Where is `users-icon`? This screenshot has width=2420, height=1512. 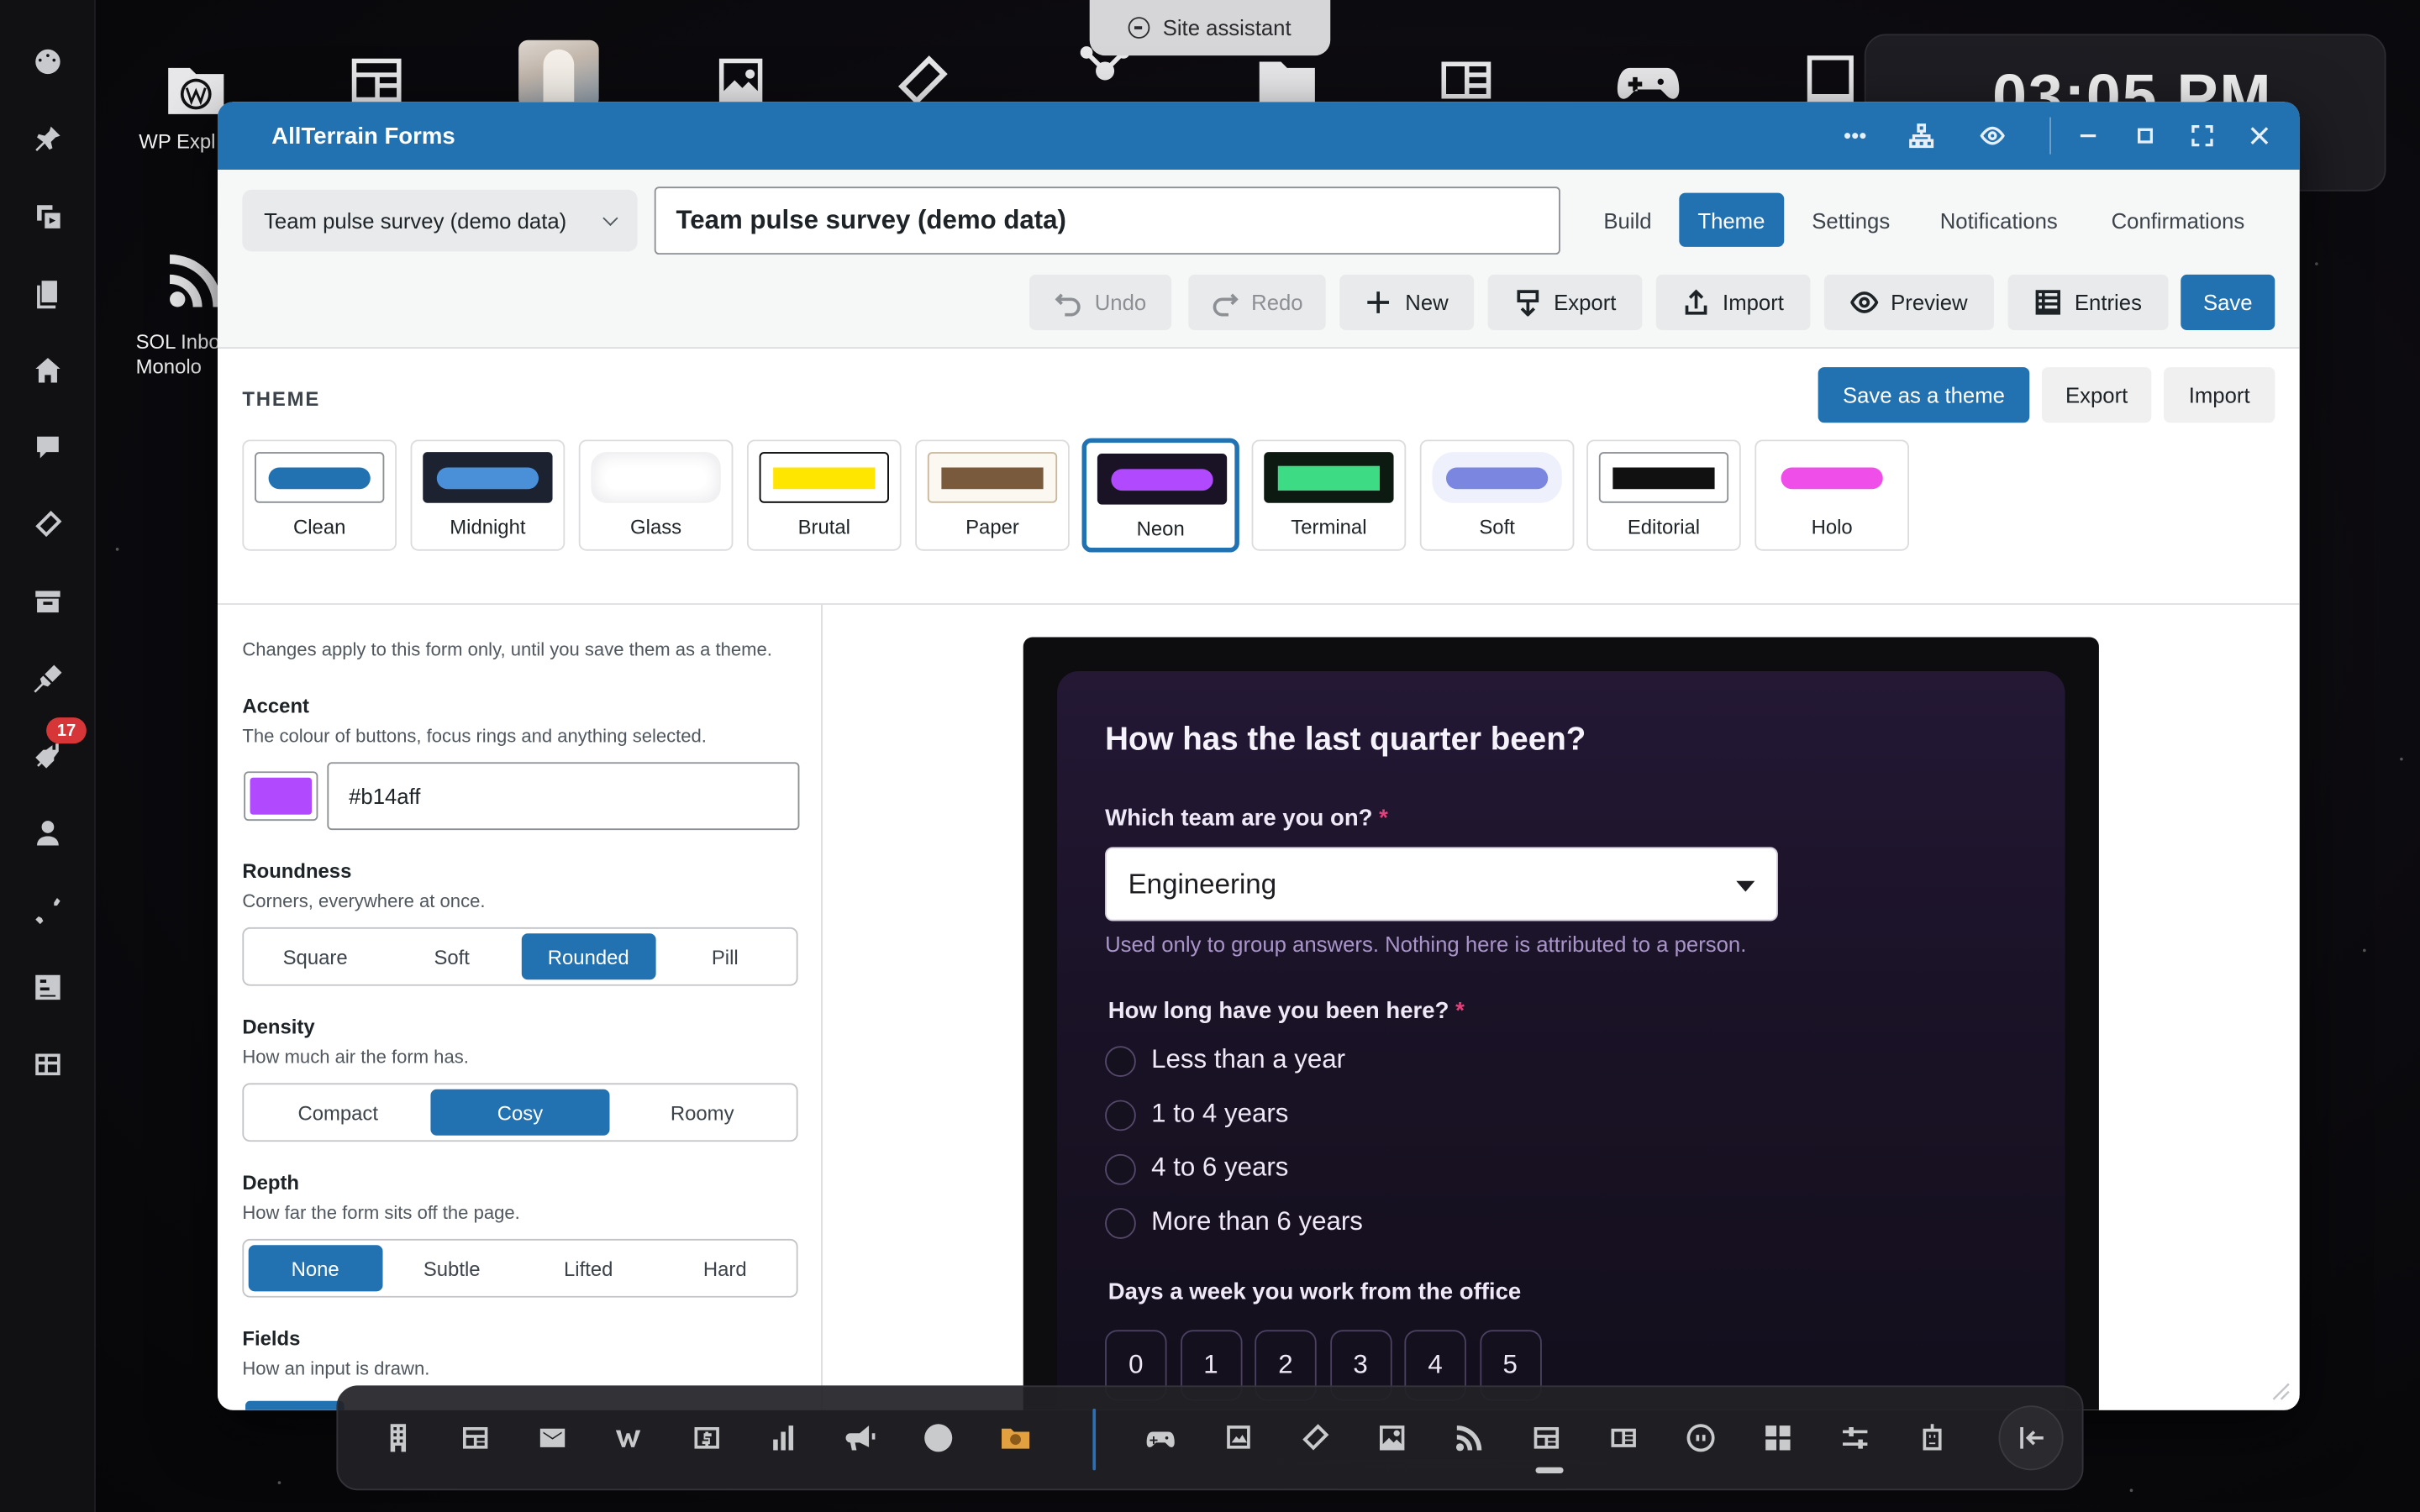
users-icon is located at coordinates (47, 833).